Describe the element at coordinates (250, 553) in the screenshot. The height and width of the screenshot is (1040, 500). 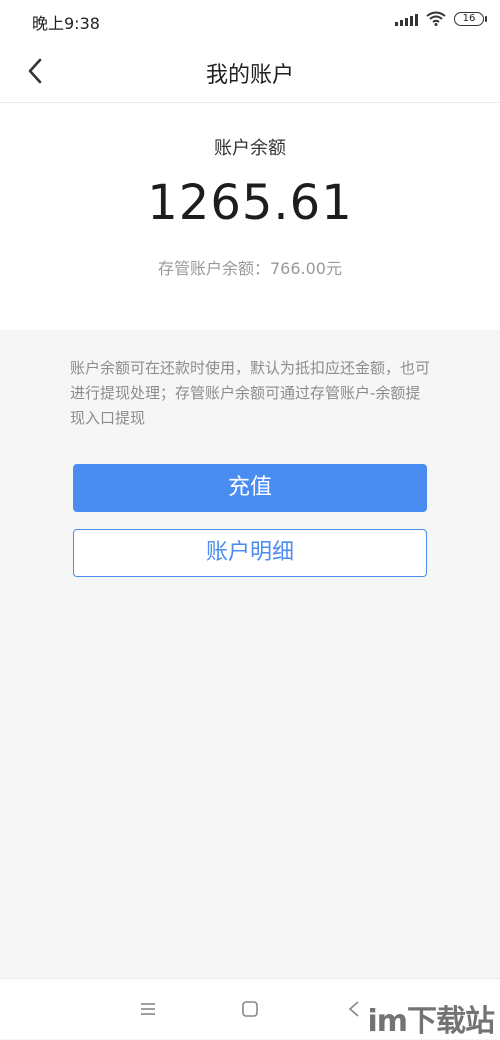
I see `account-details-button: 账户明细` at that location.